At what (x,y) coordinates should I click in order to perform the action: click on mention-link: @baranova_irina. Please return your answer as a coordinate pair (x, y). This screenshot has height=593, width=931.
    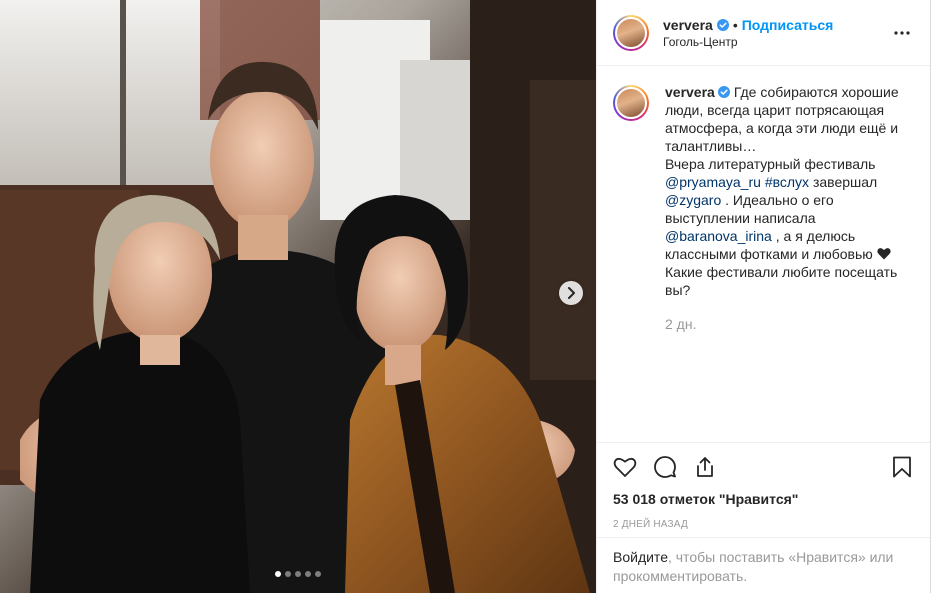
    Looking at the image, I should click on (718, 236).